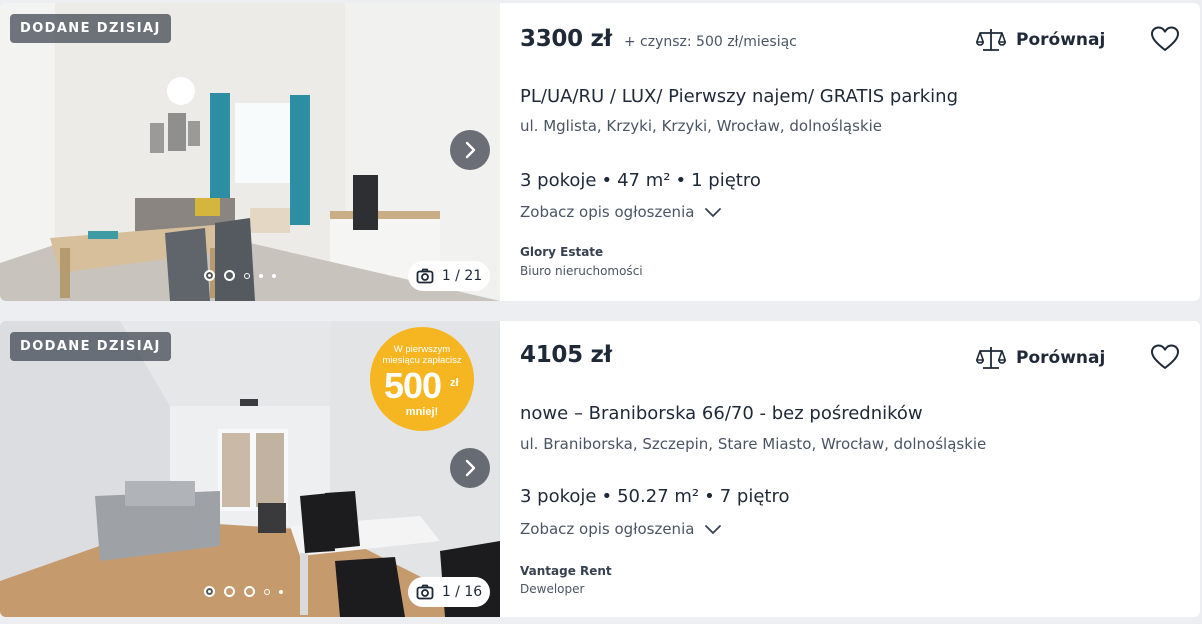 This screenshot has width=1202, height=624. I want to click on promo-text: W pierwszym miesiącu zapłacisz, so click(422, 355).